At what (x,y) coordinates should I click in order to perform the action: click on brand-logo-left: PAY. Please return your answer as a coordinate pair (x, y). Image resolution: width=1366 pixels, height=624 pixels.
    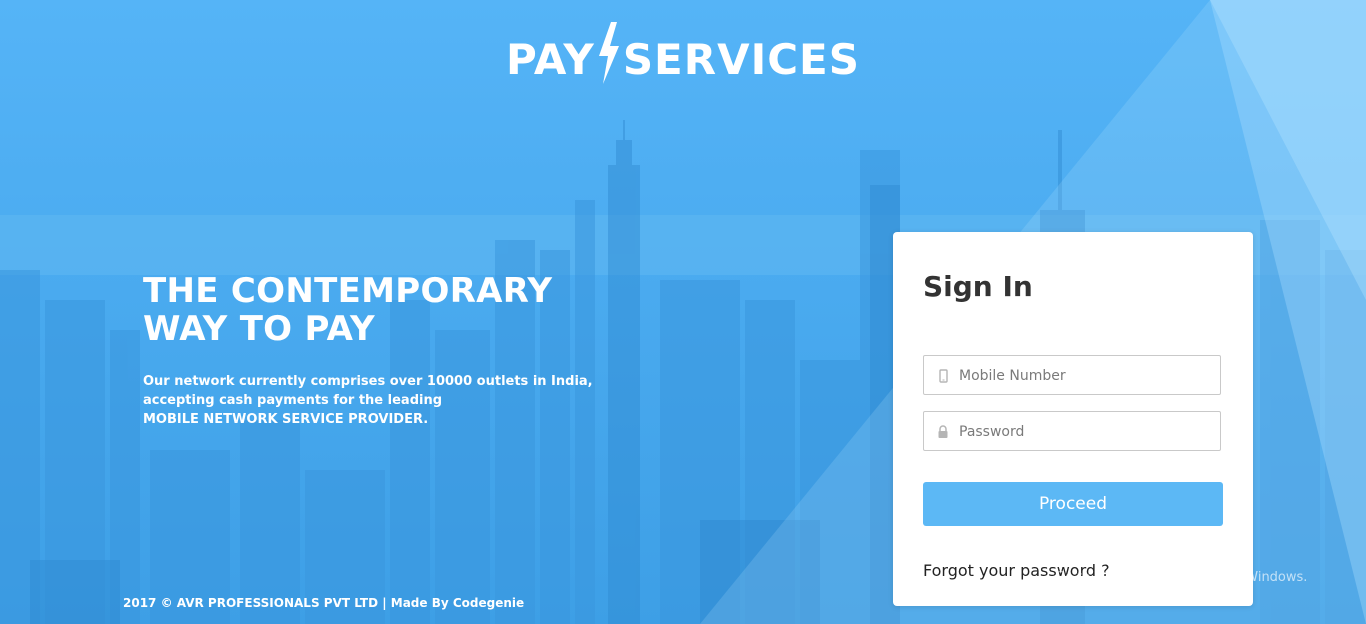
    Looking at the image, I should click on (550, 59).